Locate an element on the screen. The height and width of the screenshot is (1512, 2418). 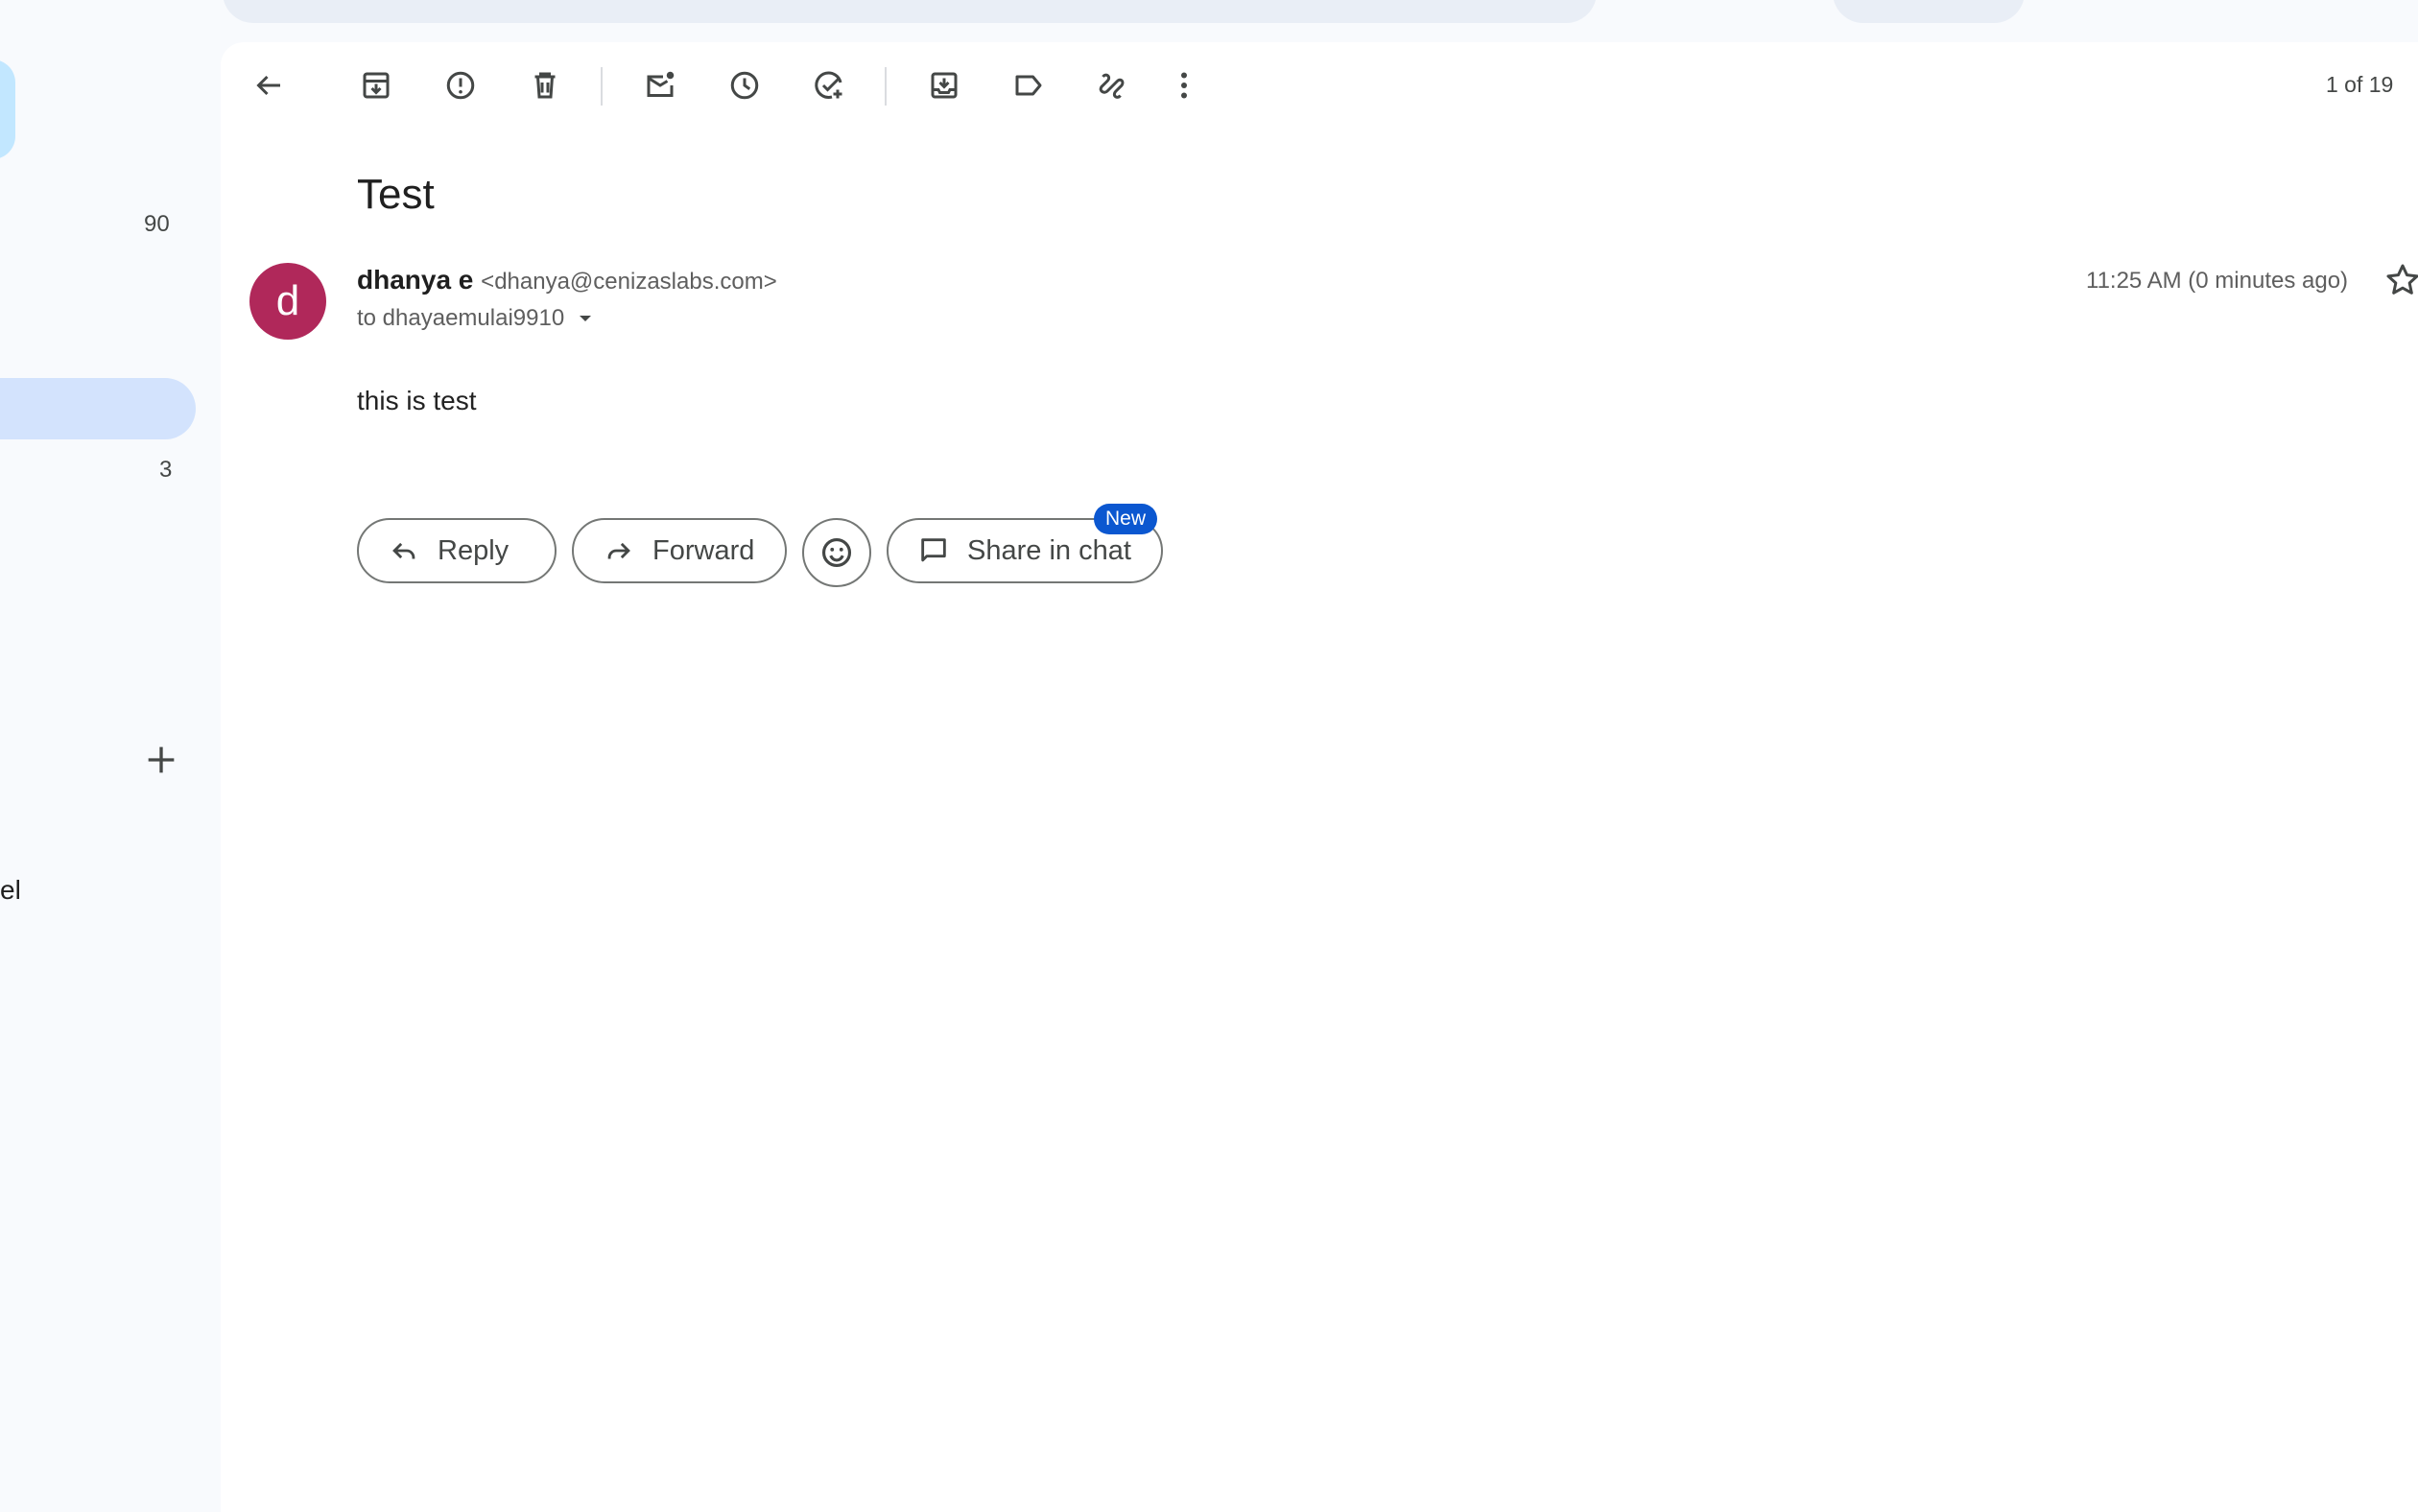
recipient-label: to dhayaemulai9910 is located at coordinates (461, 318).